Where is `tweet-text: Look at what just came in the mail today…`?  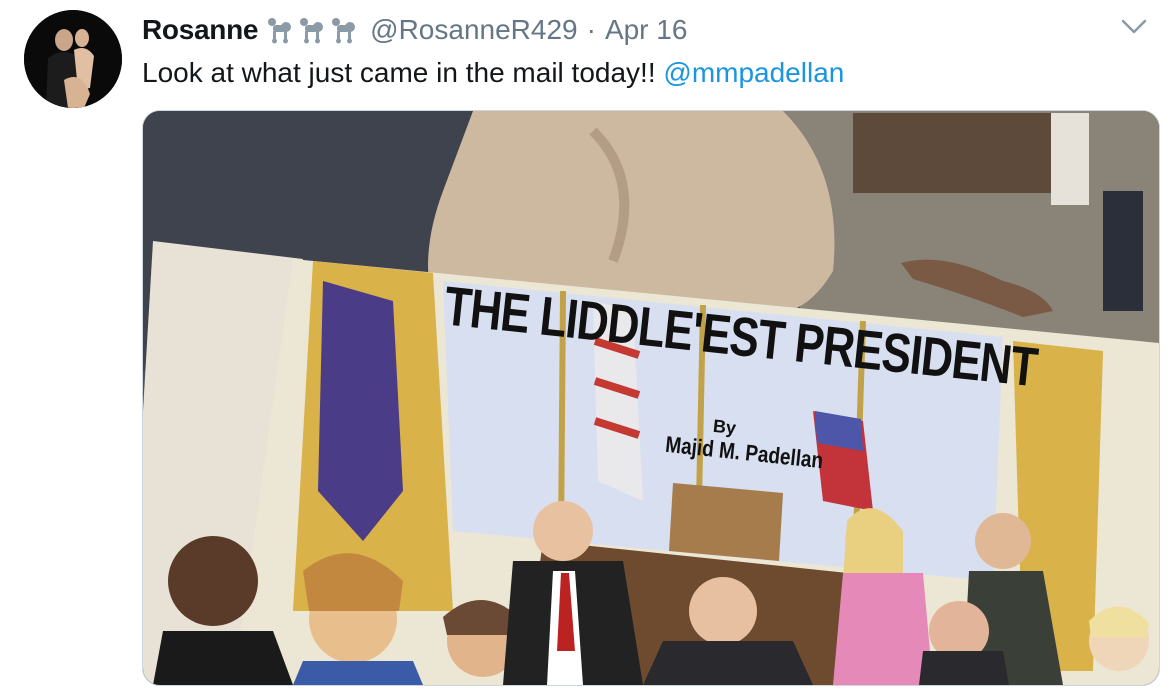
tweet-text: Look at what just came in the mail today… is located at coordinates (493, 73).